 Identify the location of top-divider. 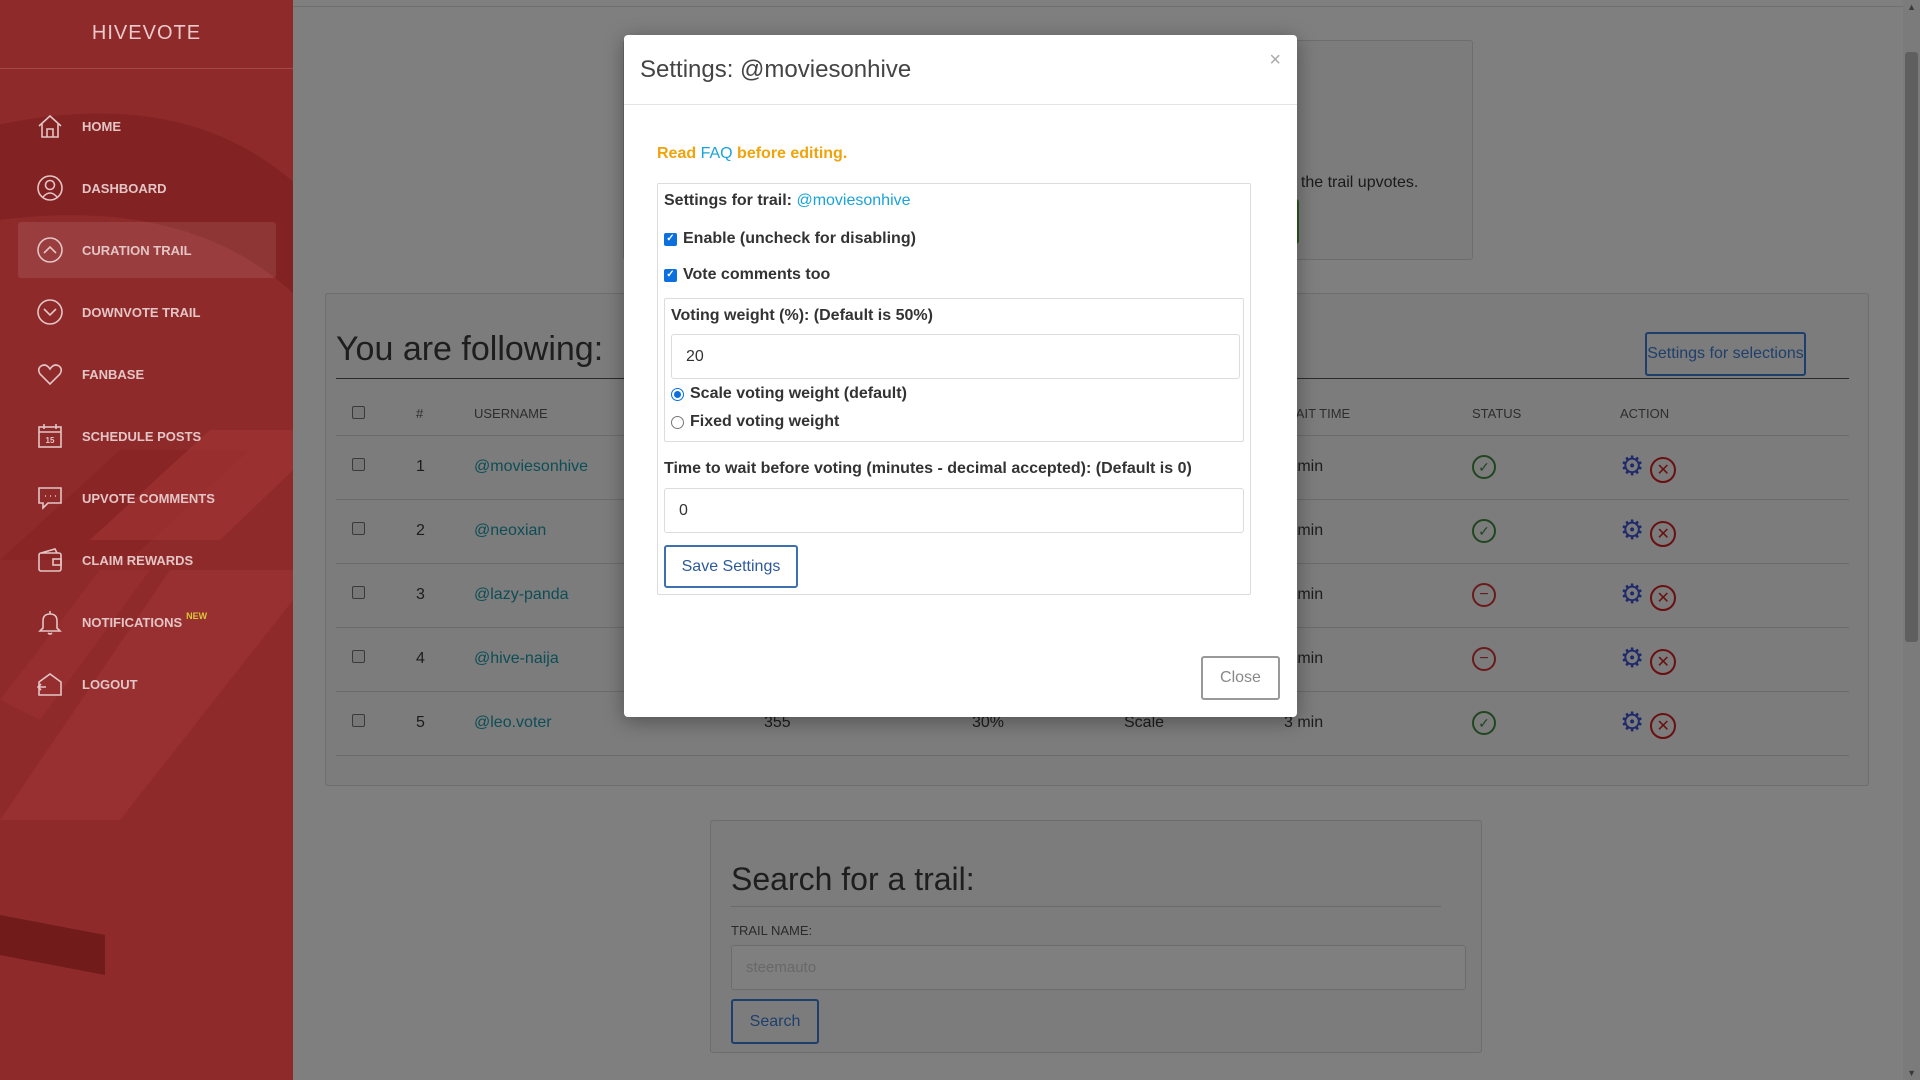
(1098, 6).